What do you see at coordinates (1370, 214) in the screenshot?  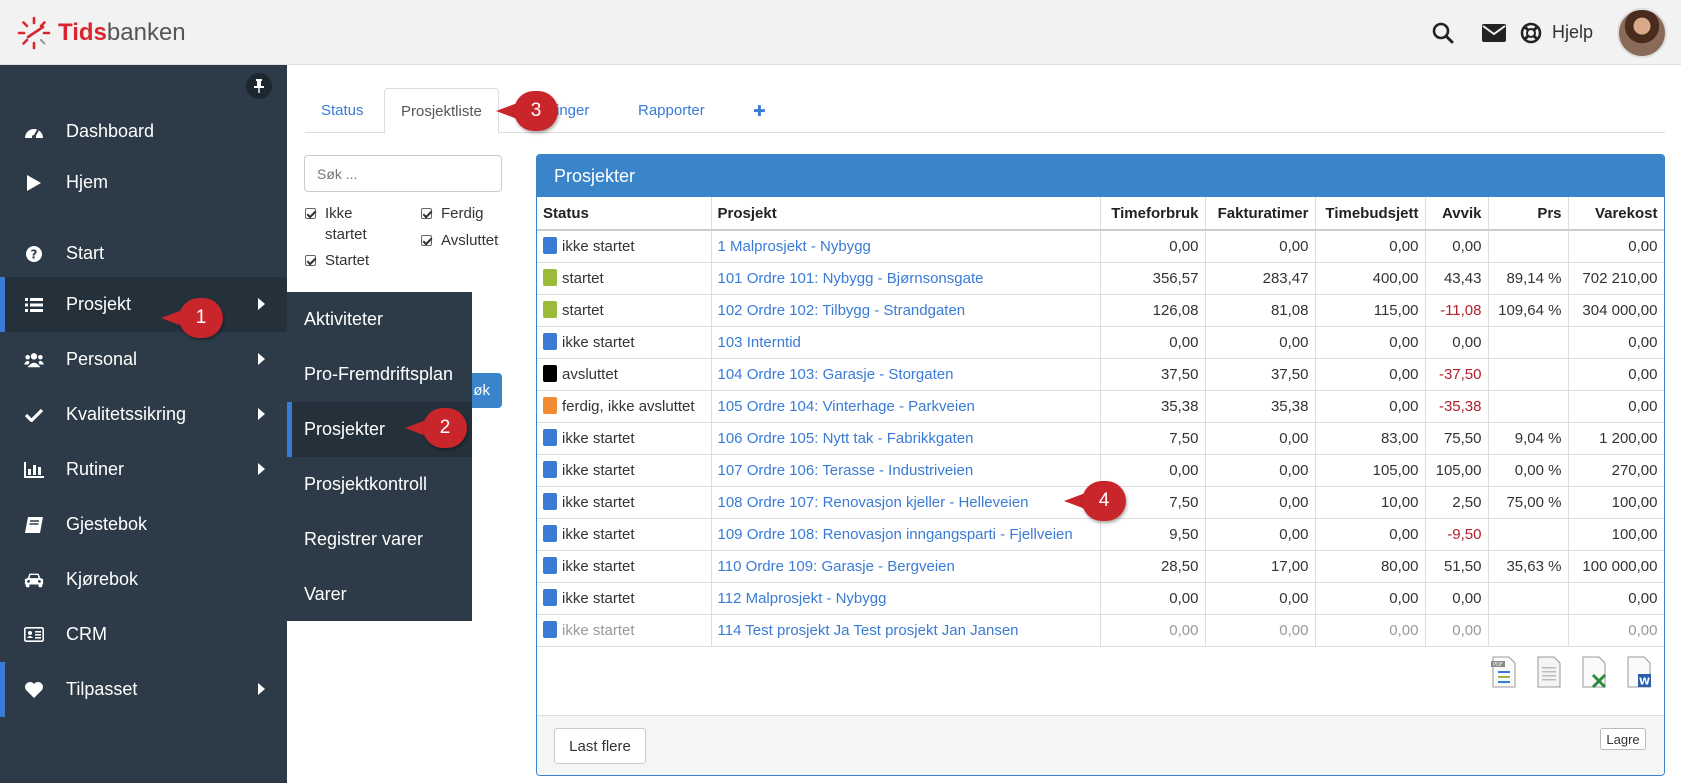 I see `column-header-timebudsjett: Timebudsjett` at bounding box center [1370, 214].